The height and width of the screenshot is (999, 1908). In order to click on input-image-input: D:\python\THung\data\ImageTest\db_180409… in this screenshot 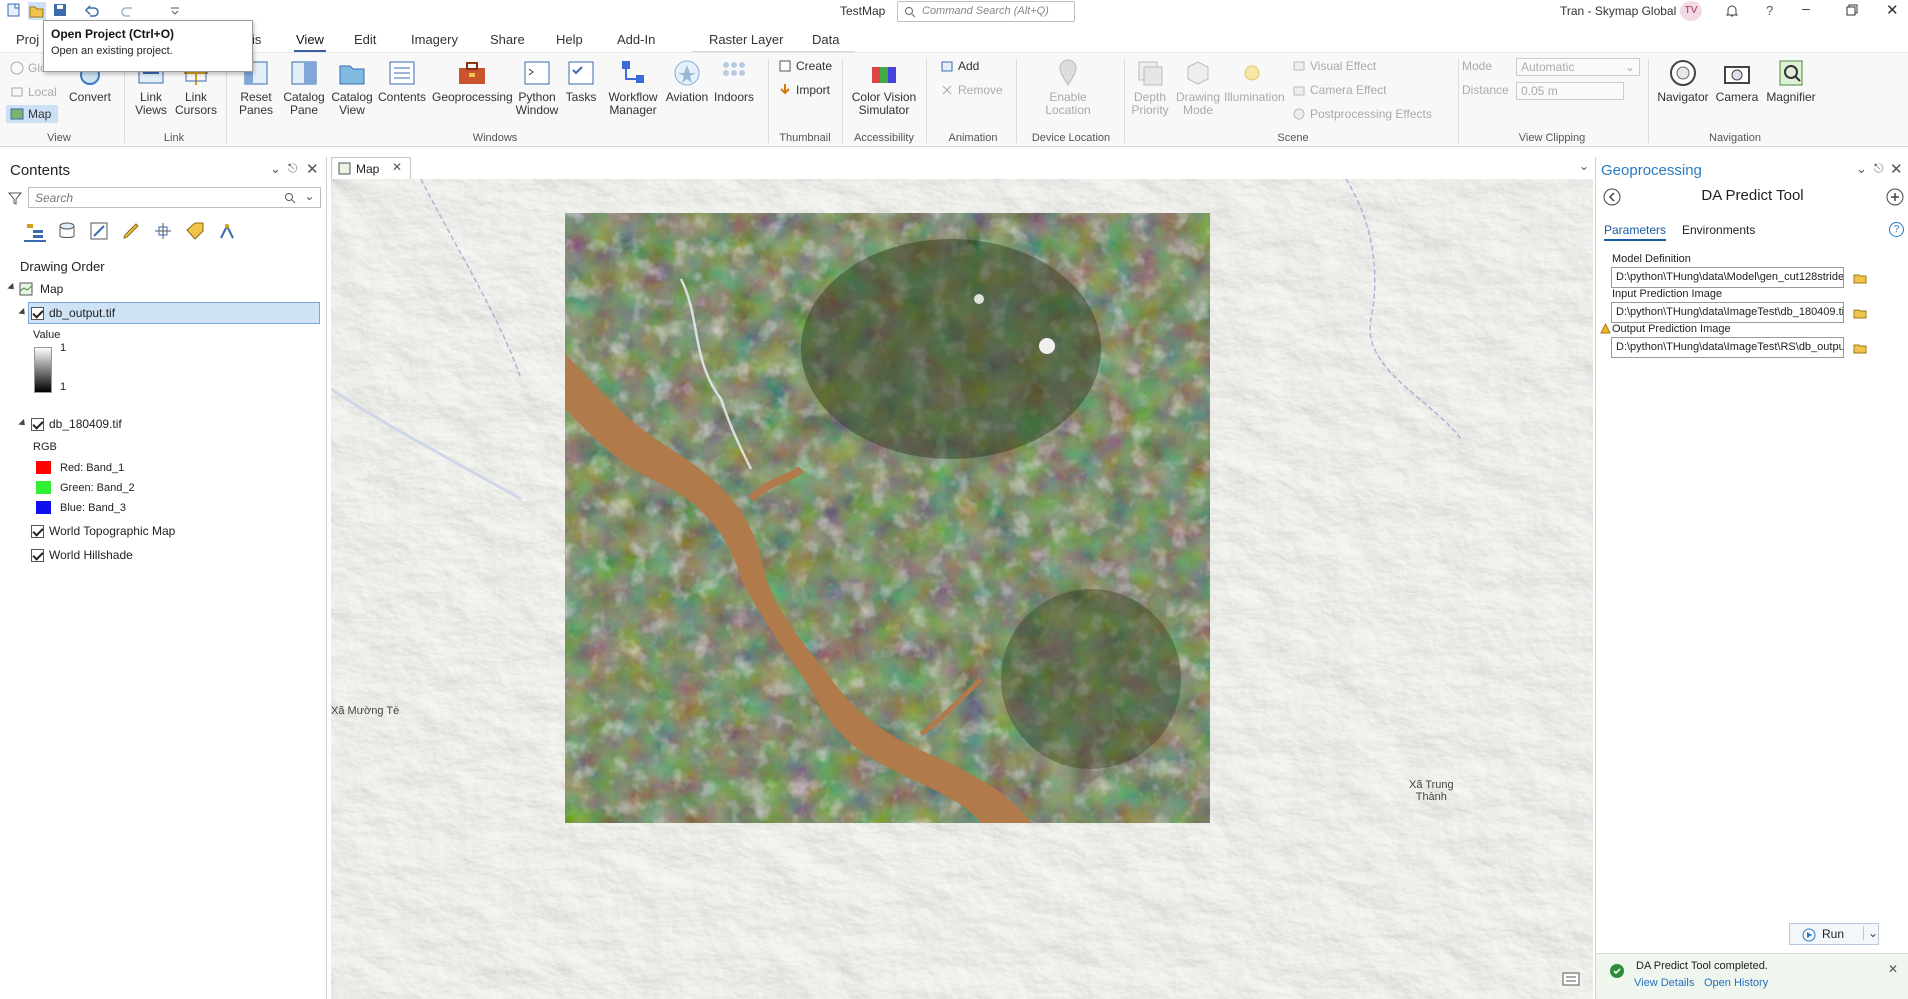, I will do `click(1727, 312)`.